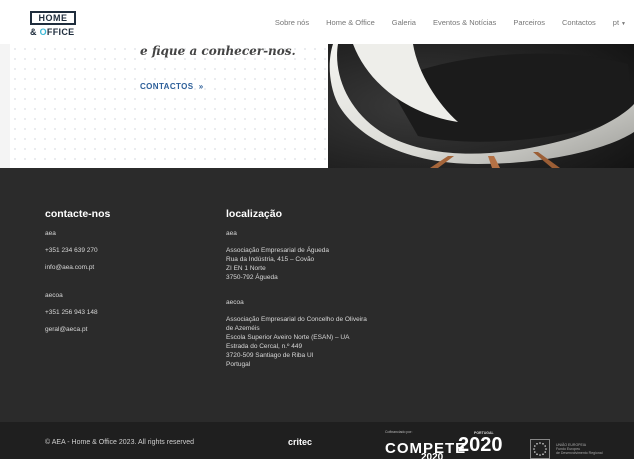 The image size is (634, 459). I want to click on nav-contactos: Contactos, so click(579, 22).